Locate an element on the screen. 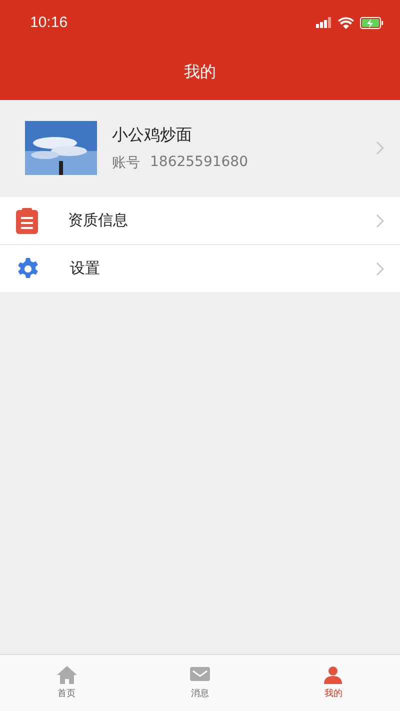 This screenshot has height=711, width=400. home-icon is located at coordinates (66, 675).